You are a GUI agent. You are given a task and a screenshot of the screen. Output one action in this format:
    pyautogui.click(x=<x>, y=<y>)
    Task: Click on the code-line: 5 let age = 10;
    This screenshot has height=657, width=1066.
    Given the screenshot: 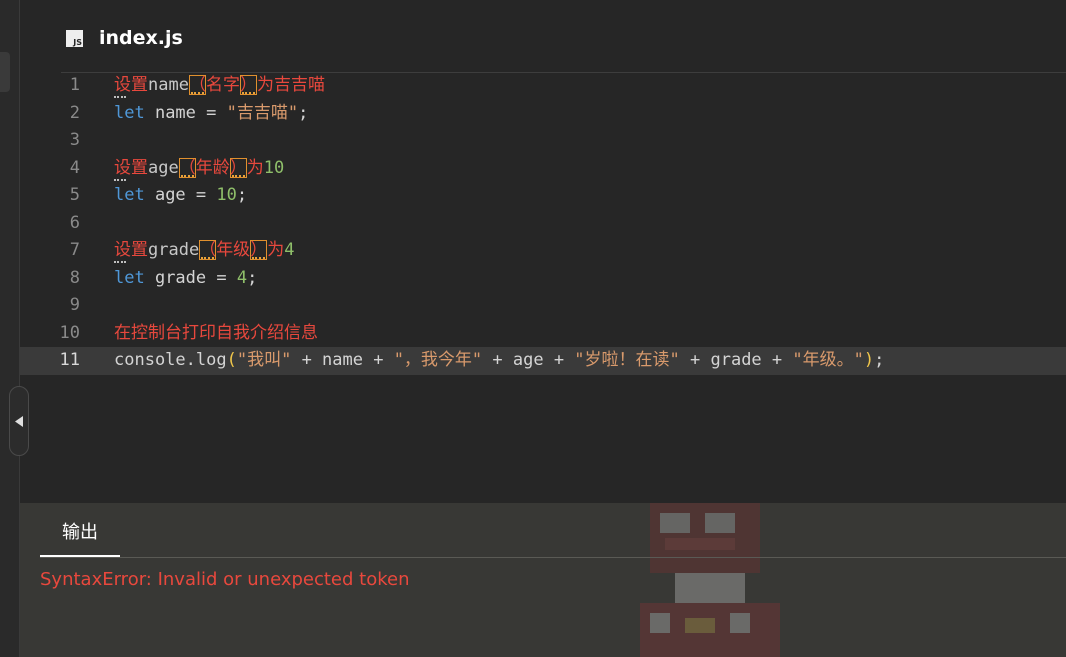 What is the action you would take?
    pyautogui.click(x=543, y=196)
    